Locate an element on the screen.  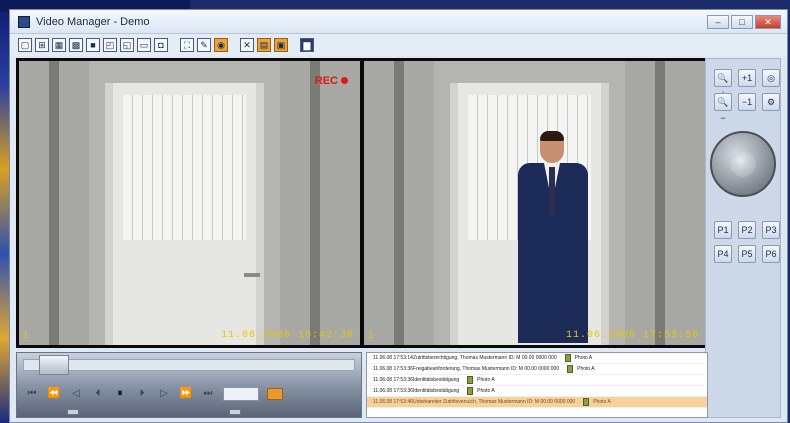
rec-label: REC is located at coordinates (326, 81).